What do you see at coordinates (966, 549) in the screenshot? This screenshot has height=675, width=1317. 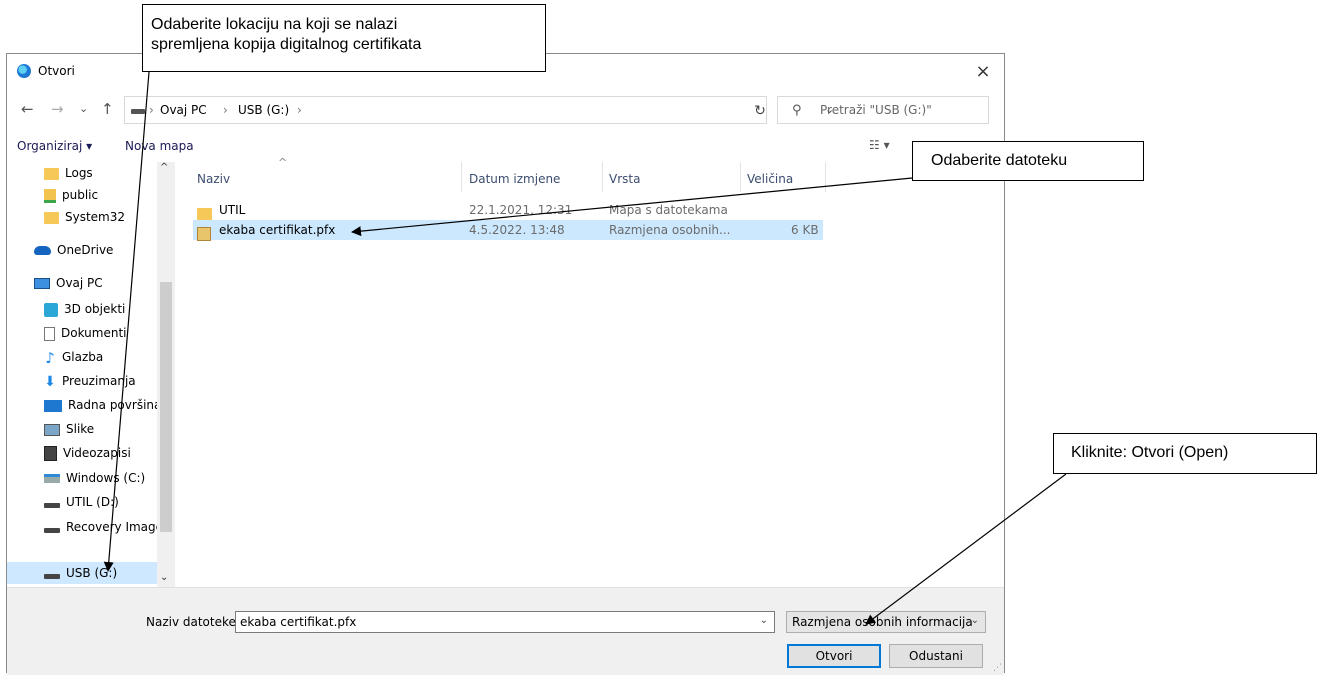 I see `arrow-to-open-button` at bounding box center [966, 549].